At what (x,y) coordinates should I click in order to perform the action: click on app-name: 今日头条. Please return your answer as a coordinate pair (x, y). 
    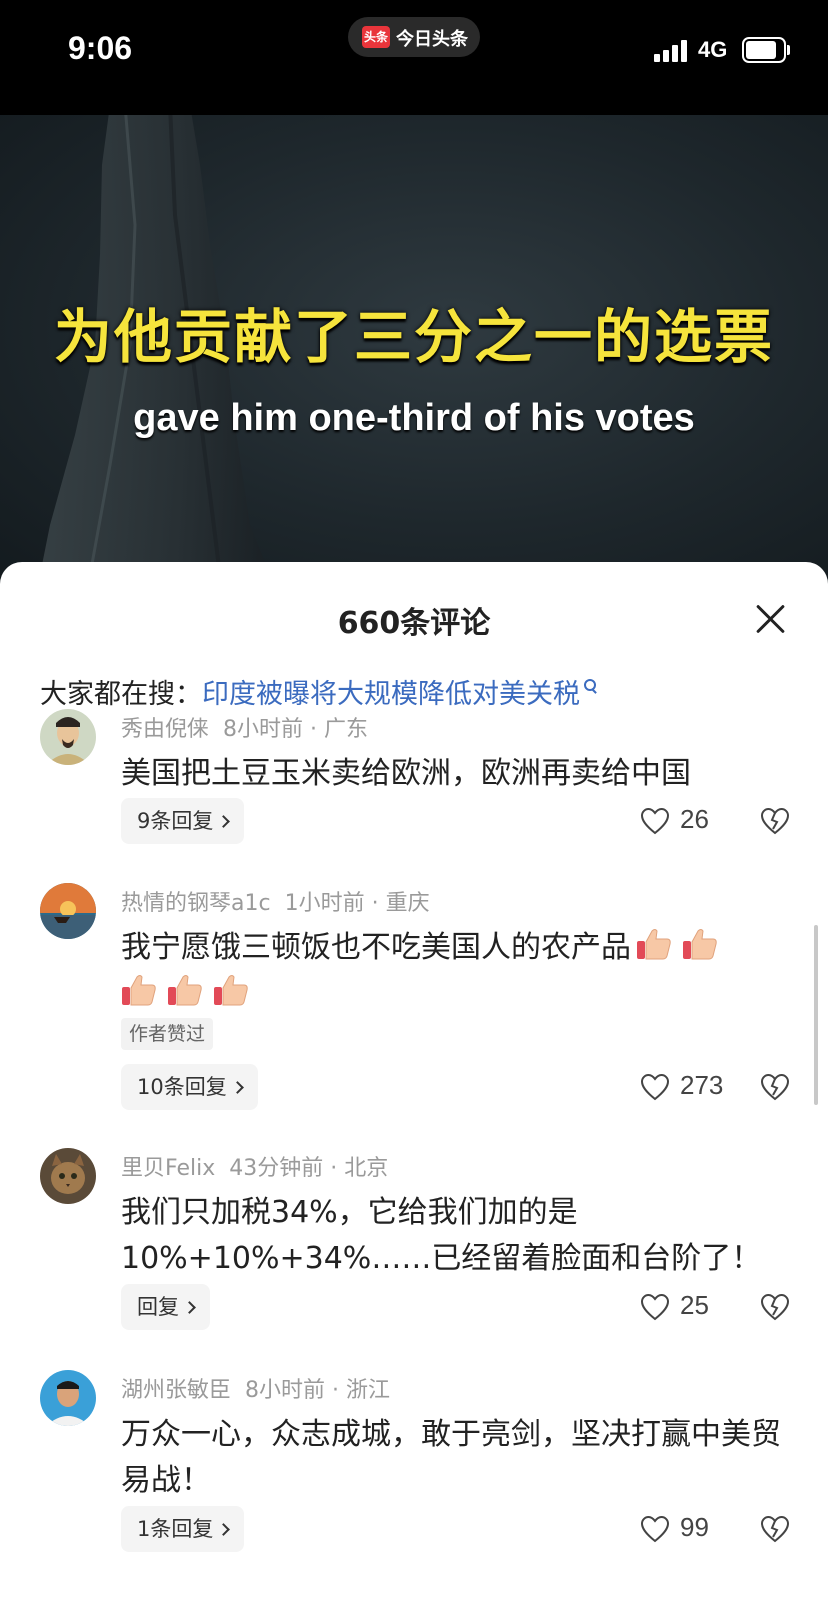
    Looking at the image, I should click on (432, 39).